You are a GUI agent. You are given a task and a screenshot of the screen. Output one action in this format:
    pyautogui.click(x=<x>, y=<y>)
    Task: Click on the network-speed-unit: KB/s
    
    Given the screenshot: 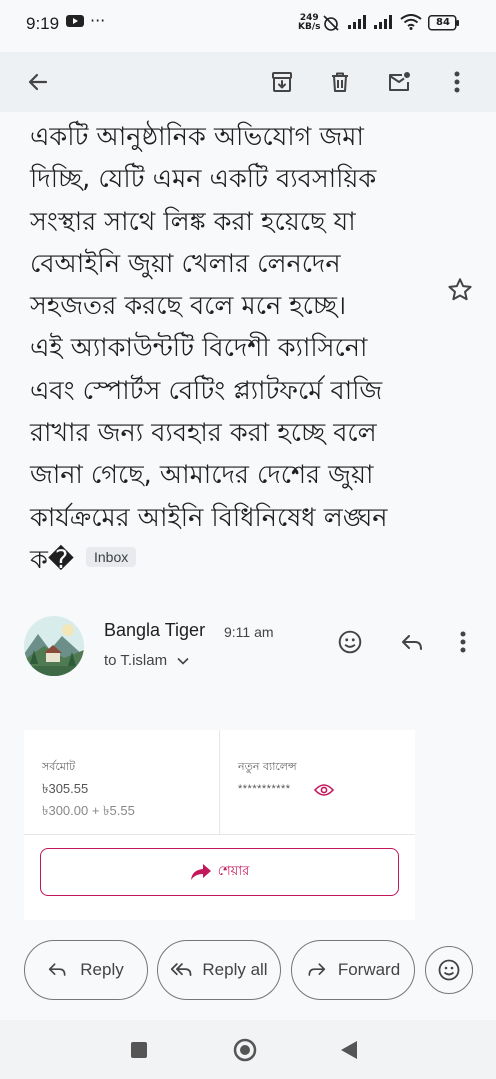 What is the action you would take?
    pyautogui.click(x=309, y=27)
    